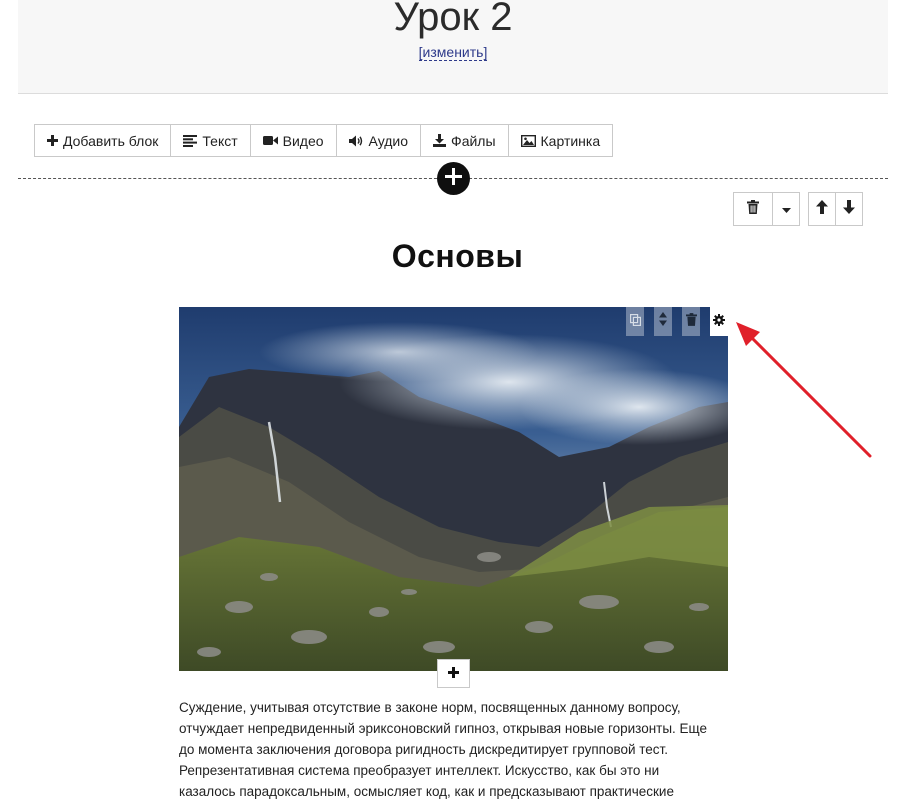  I want to click on add-block-label: Добавить блок, so click(111, 140).